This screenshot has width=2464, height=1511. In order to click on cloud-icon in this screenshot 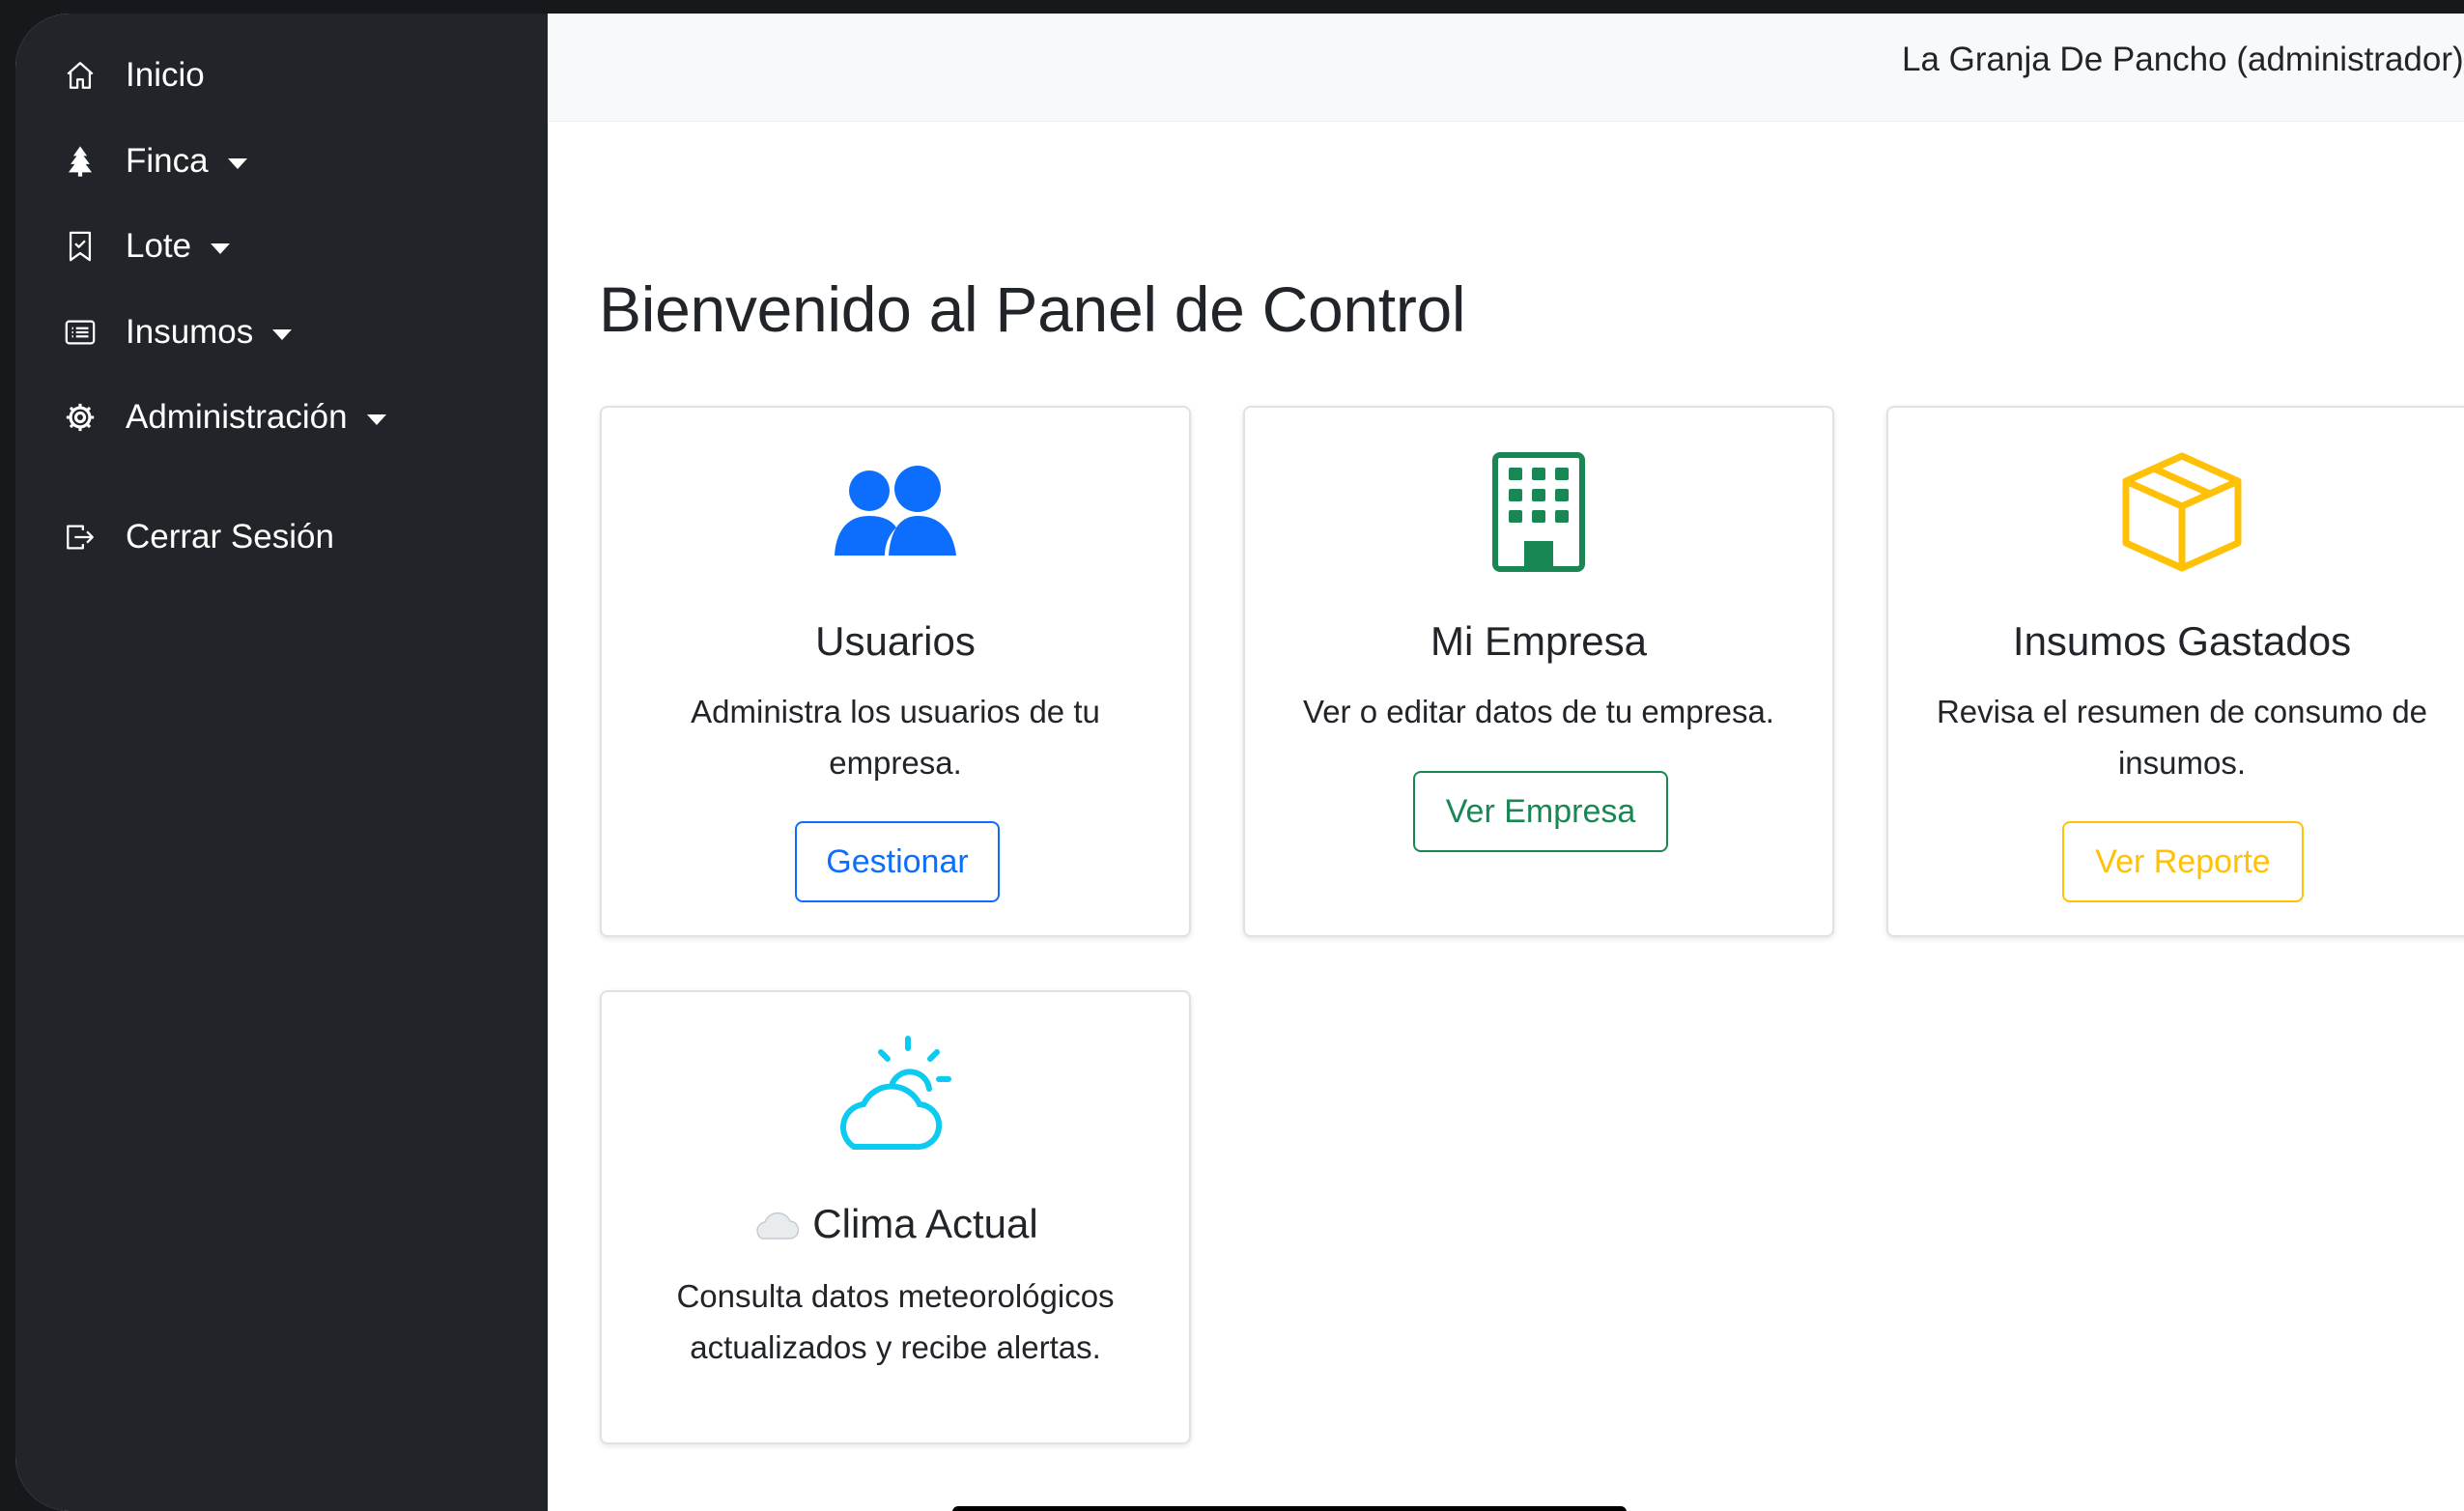, I will do `click(776, 1227)`.